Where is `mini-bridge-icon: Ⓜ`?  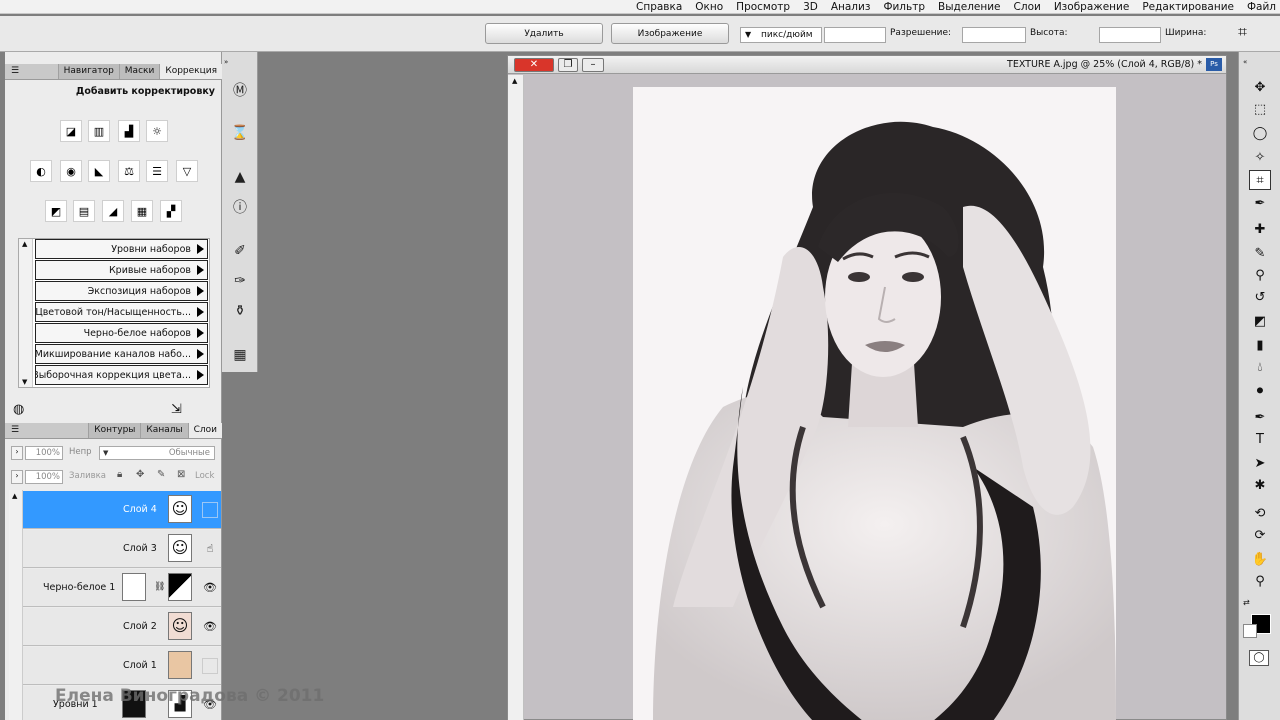 mini-bridge-icon: Ⓜ is located at coordinates (240, 91).